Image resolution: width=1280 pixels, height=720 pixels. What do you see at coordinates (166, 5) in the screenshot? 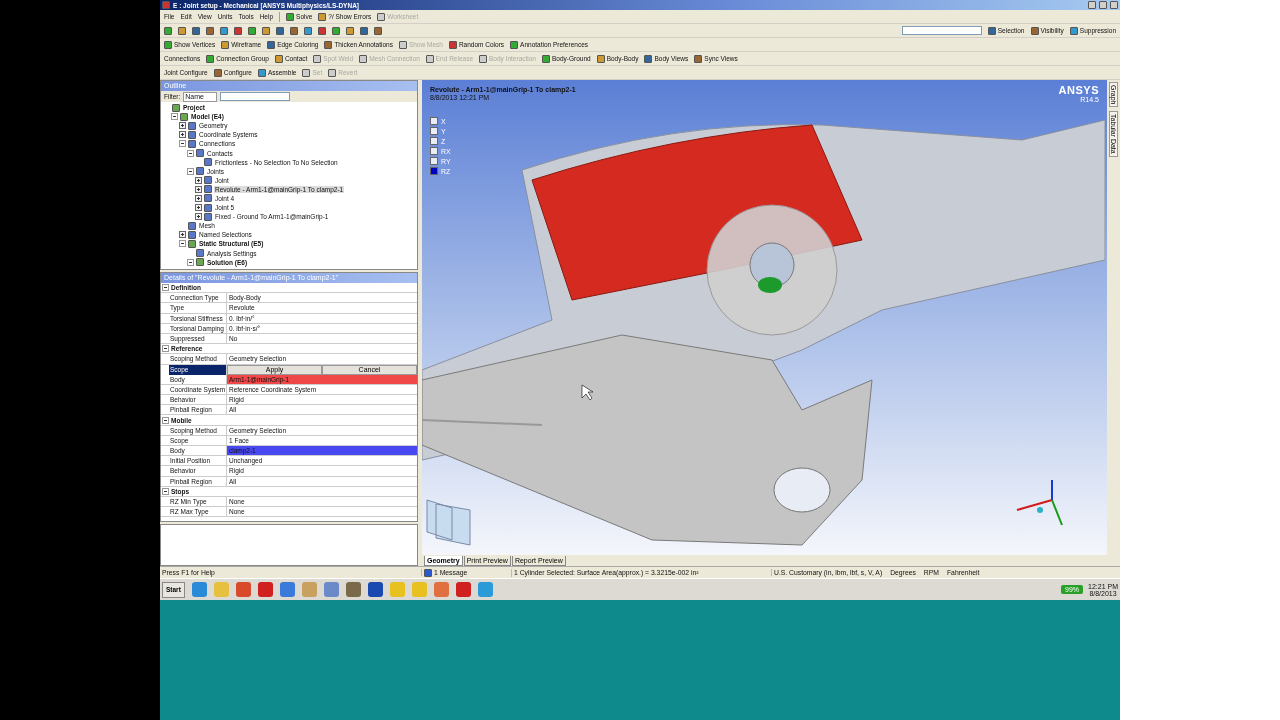
I see `app-icon` at bounding box center [166, 5].